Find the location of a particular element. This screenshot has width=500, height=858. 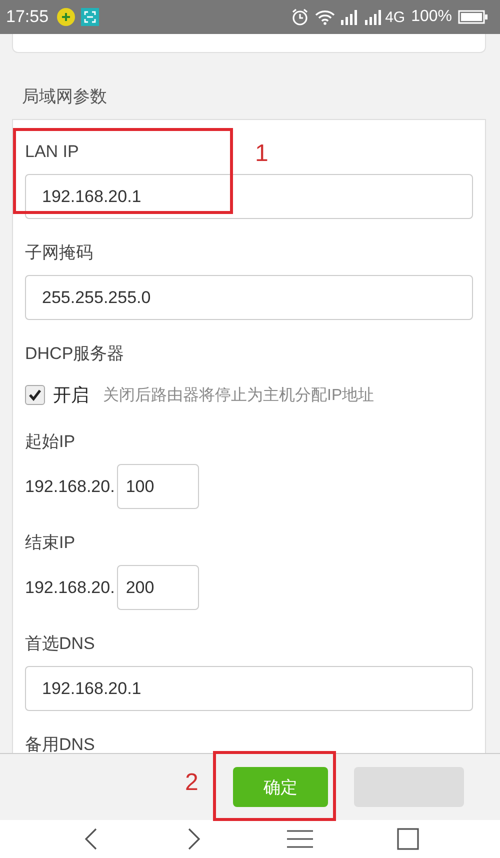

checkbox-label: 开启 is located at coordinates (71, 395).